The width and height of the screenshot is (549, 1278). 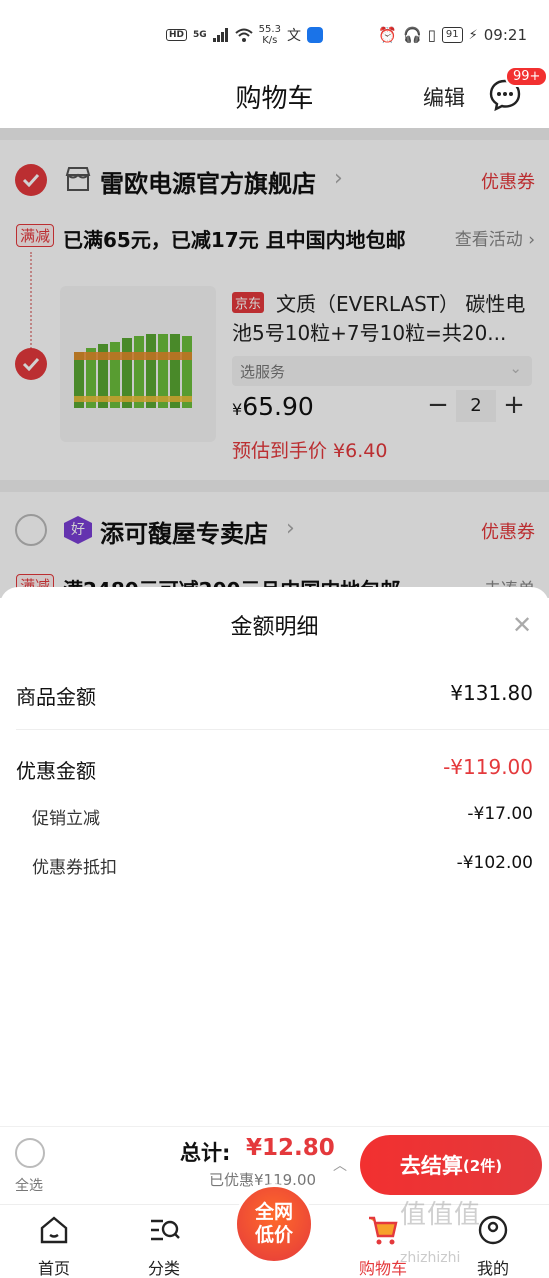 What do you see at coordinates (66, 819) in the screenshot?
I see `promo-reduce-label: 促销立减` at bounding box center [66, 819].